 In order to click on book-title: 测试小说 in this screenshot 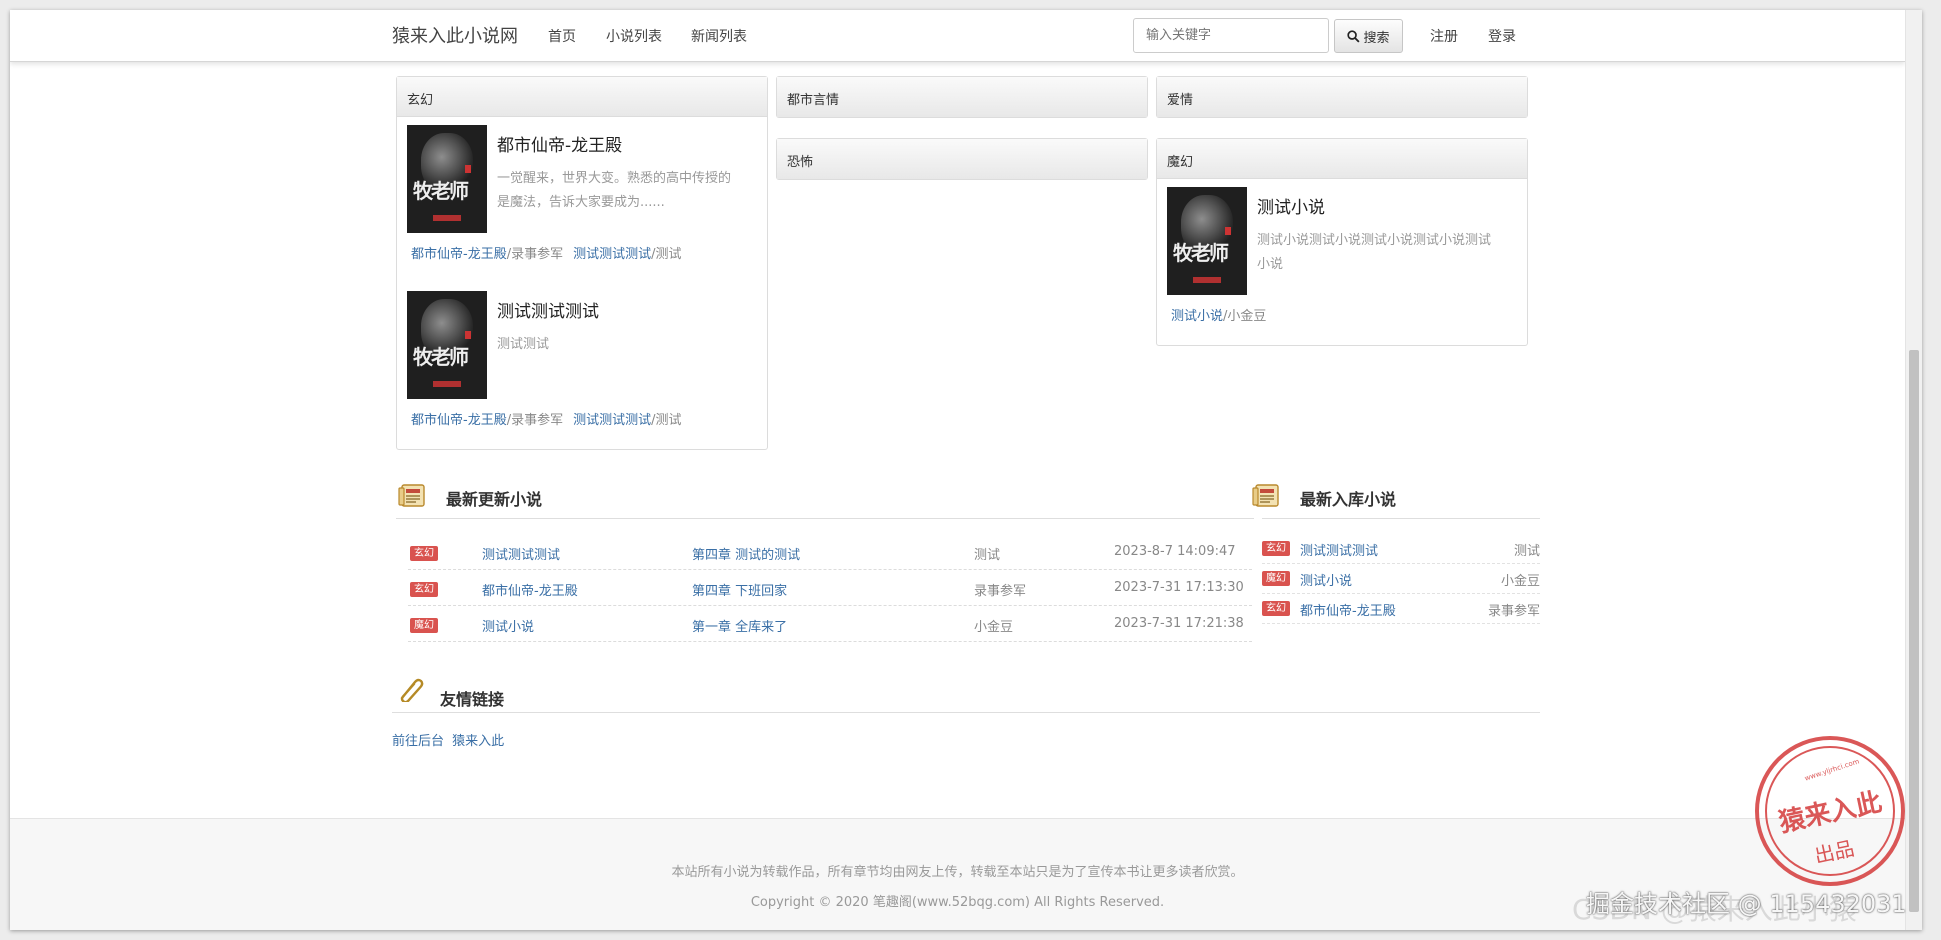, I will do `click(1291, 205)`.